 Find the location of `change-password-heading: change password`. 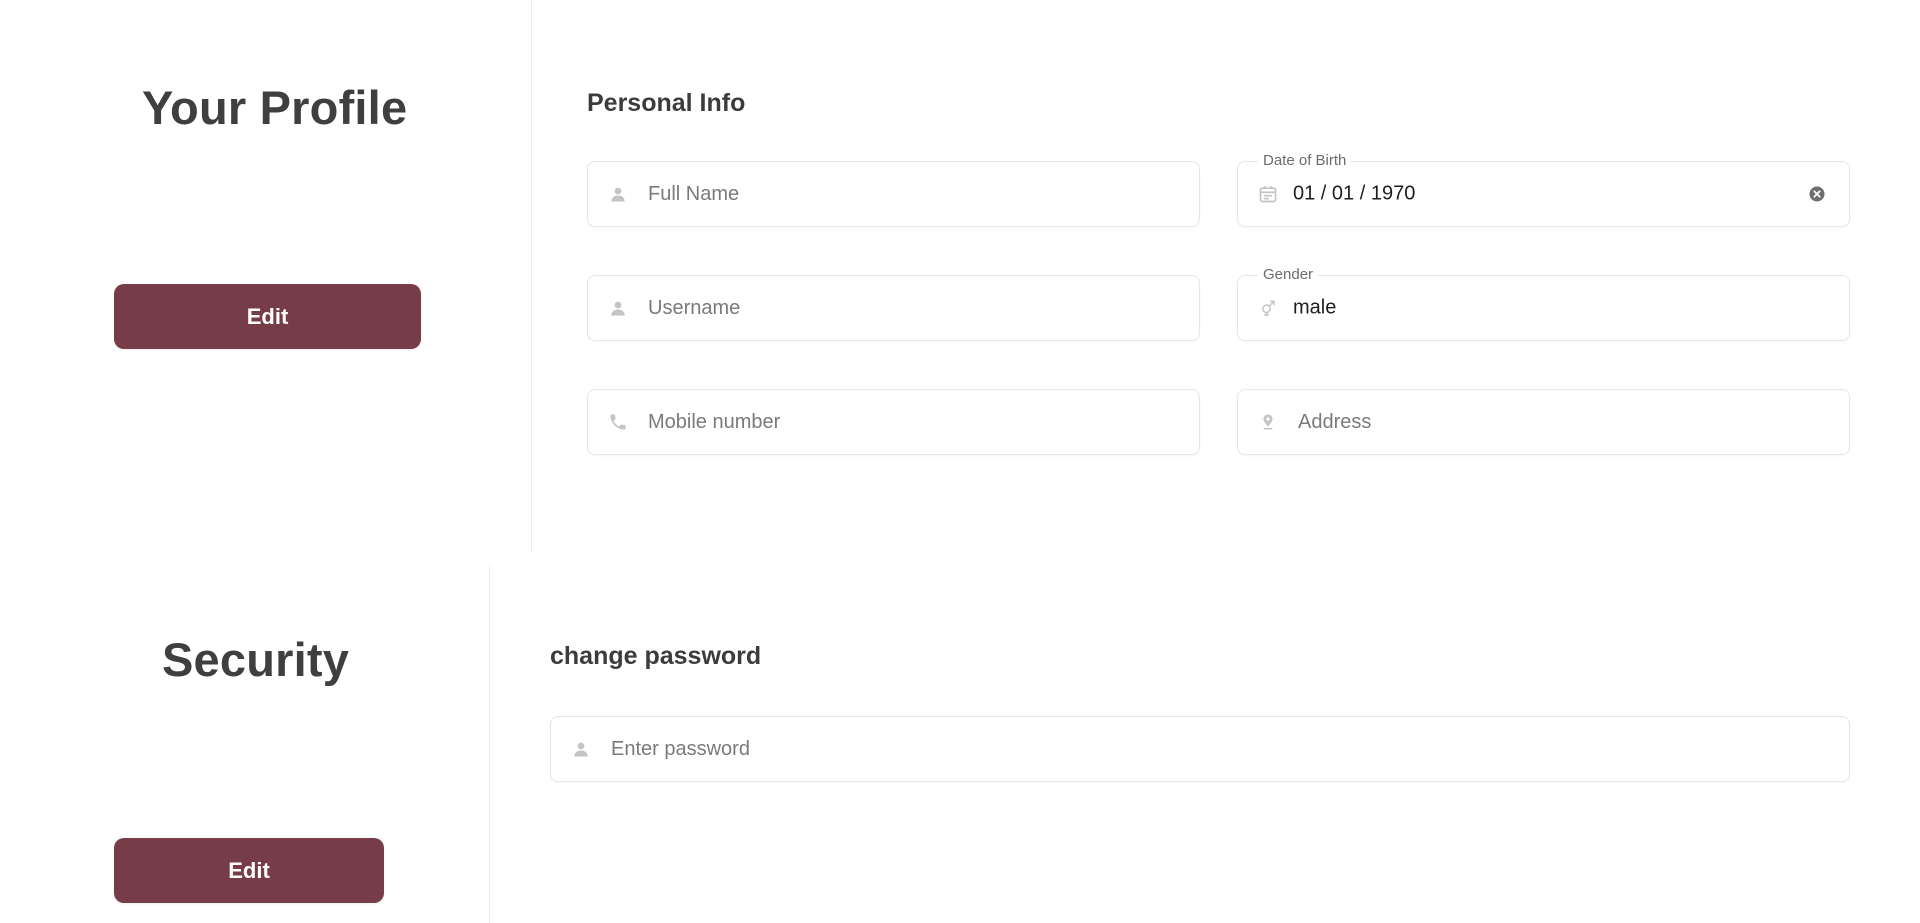

change-password-heading: change password is located at coordinates (656, 656).